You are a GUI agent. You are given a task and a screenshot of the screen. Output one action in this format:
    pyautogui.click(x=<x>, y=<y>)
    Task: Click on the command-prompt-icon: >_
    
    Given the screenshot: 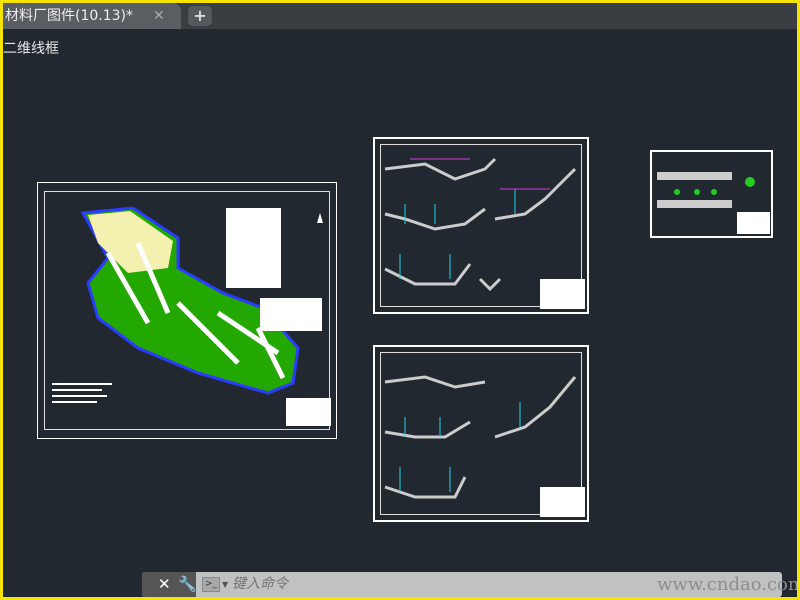 What is the action you would take?
    pyautogui.click(x=211, y=584)
    